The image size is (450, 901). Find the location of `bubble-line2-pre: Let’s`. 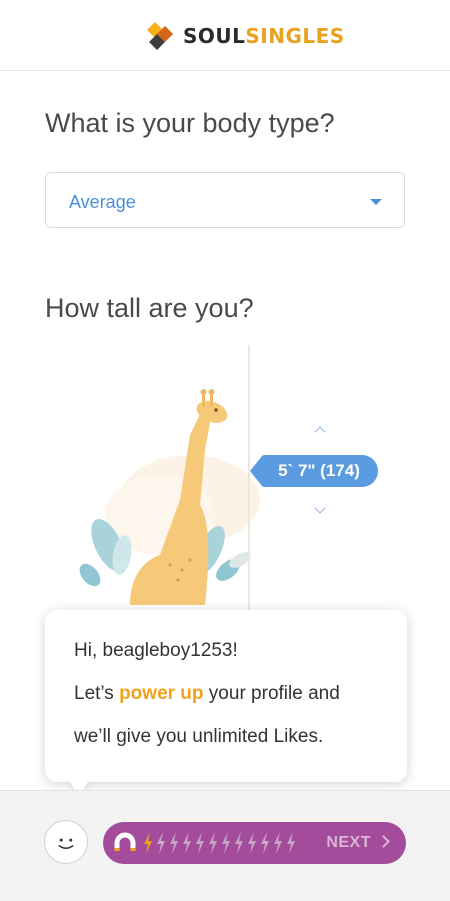

bubble-line2-pre: Let’s is located at coordinates (97, 693).